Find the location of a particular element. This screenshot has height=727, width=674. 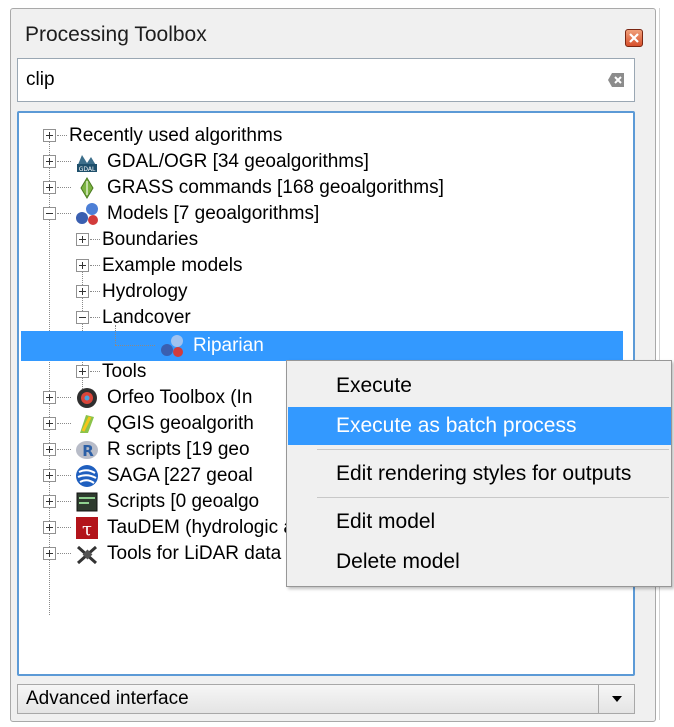

tree-item-label: Recently used algorithms is located at coordinates (176, 135).